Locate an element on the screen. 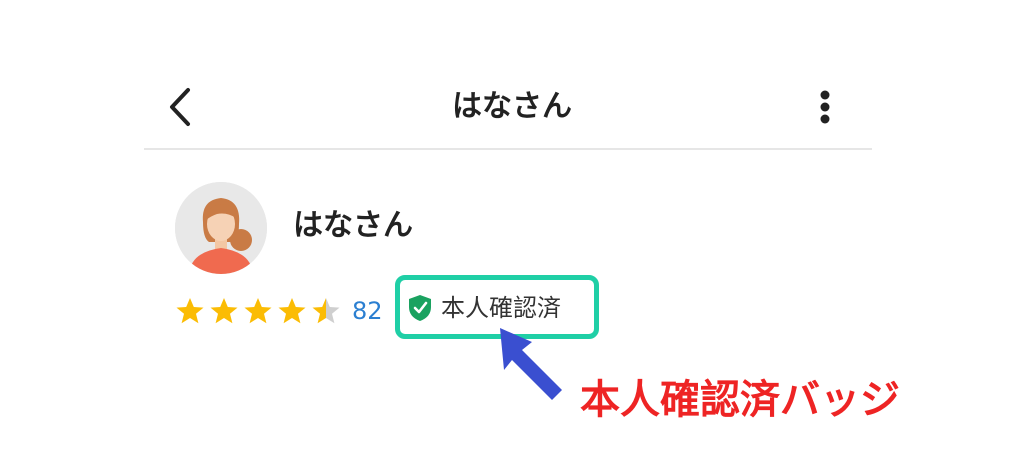  verified-label: 本人確認済 is located at coordinates (501, 308).